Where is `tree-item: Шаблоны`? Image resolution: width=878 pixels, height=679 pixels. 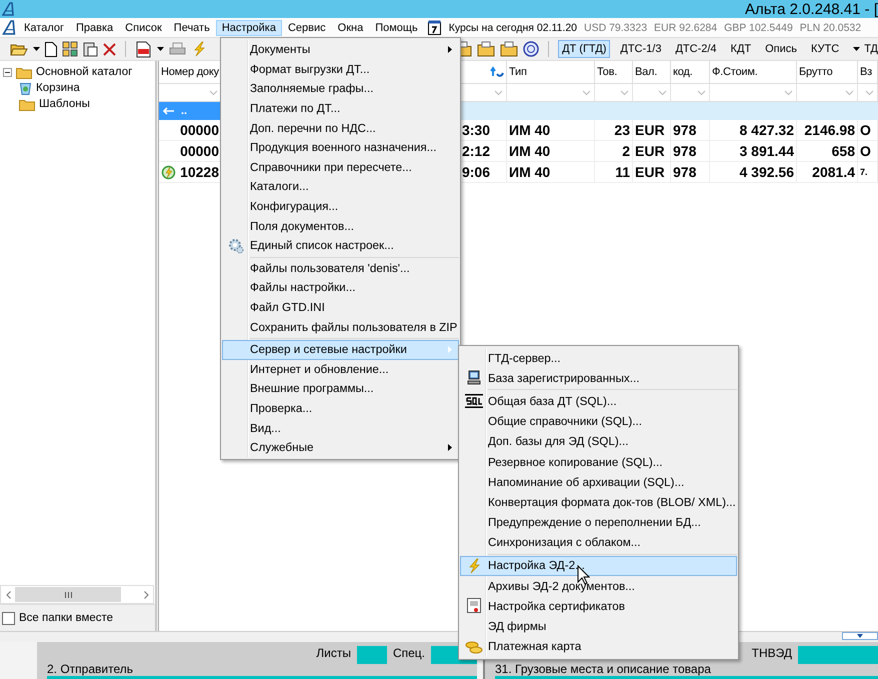 tree-item: Шаблоны is located at coordinates (64, 104).